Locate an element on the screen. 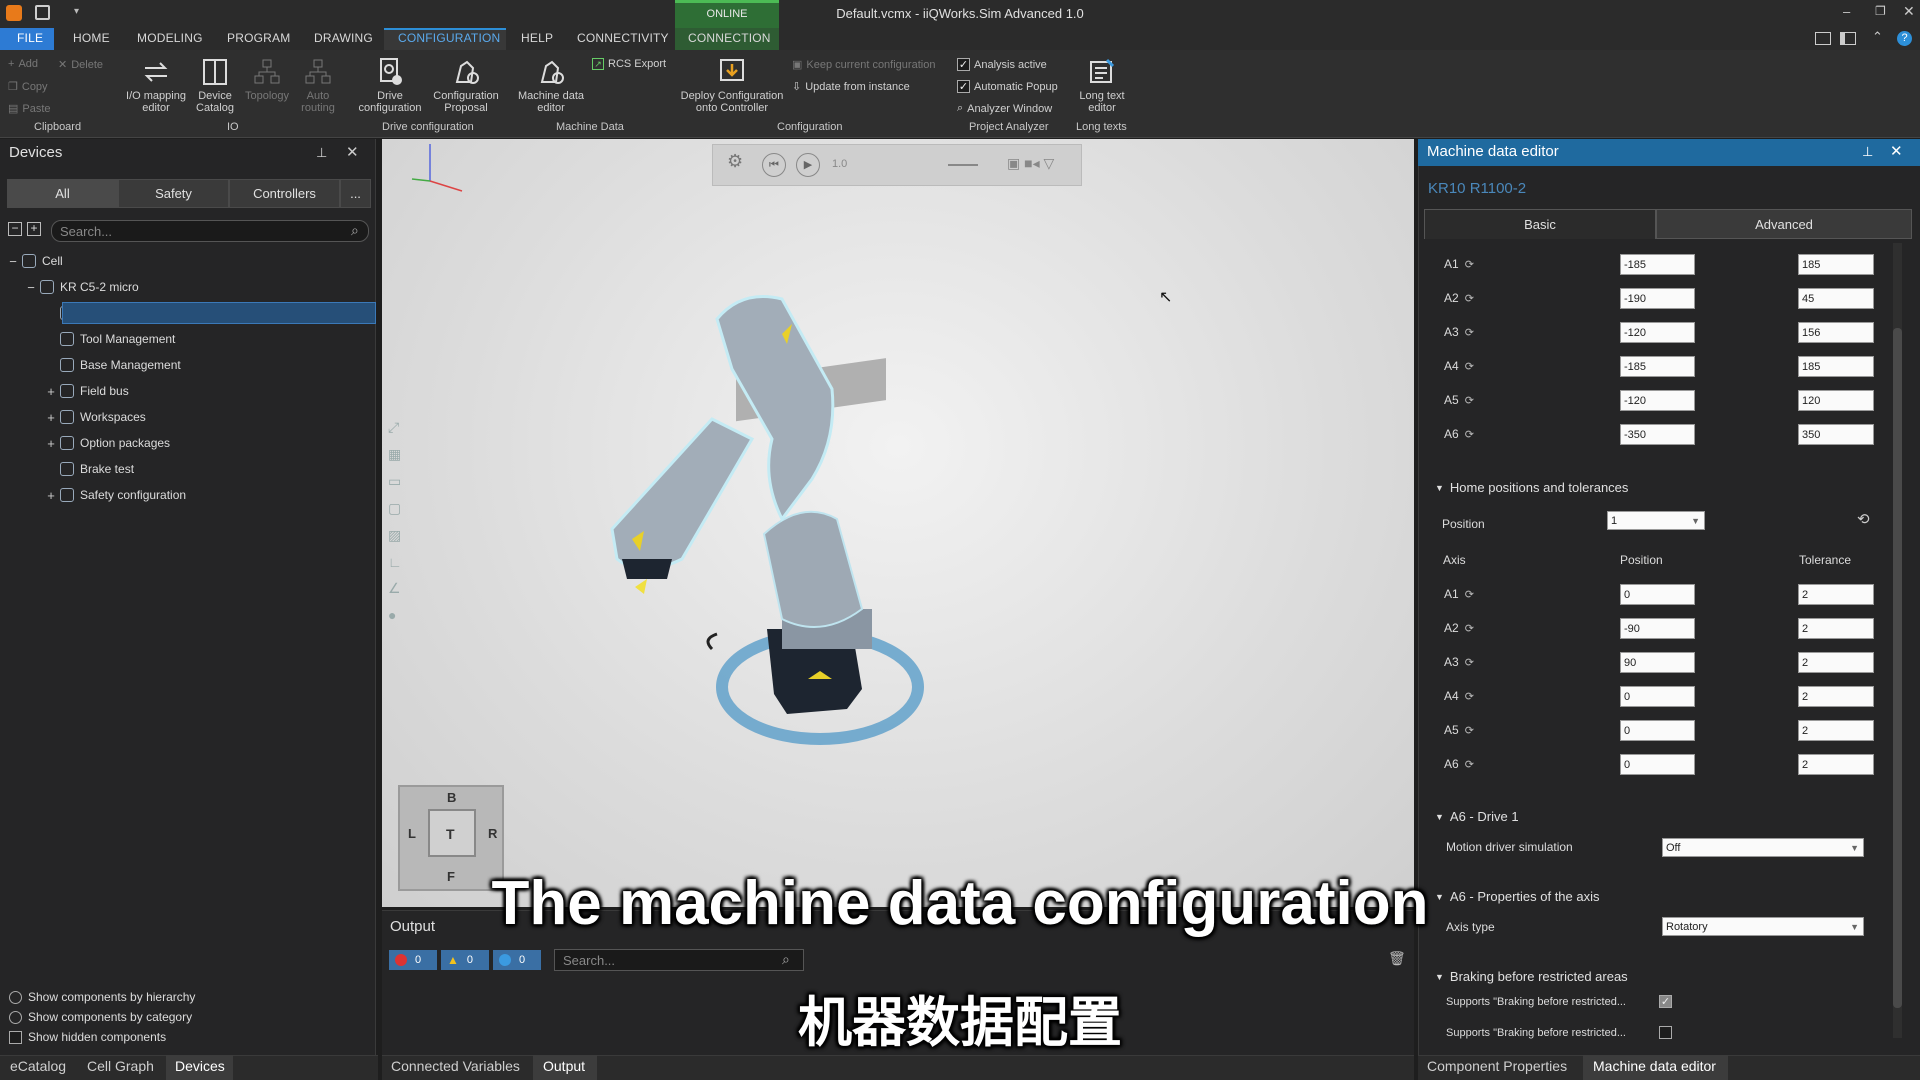 This screenshot has width=1920, height=1080. limit-max-input: 350 is located at coordinates (1836, 434).